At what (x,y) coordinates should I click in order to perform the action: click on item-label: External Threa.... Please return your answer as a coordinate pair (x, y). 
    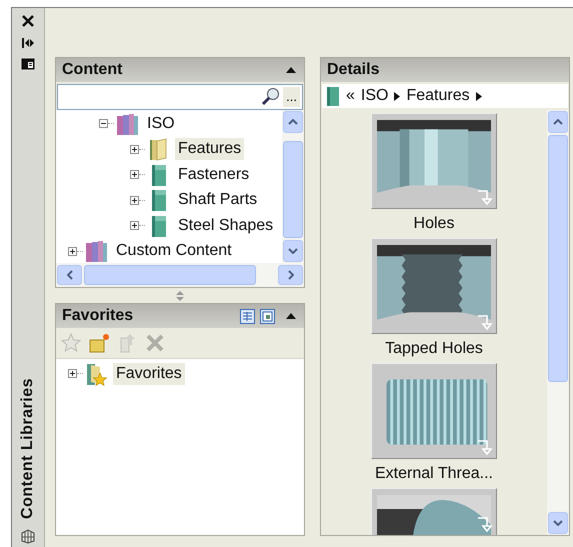
    Looking at the image, I should click on (434, 474).